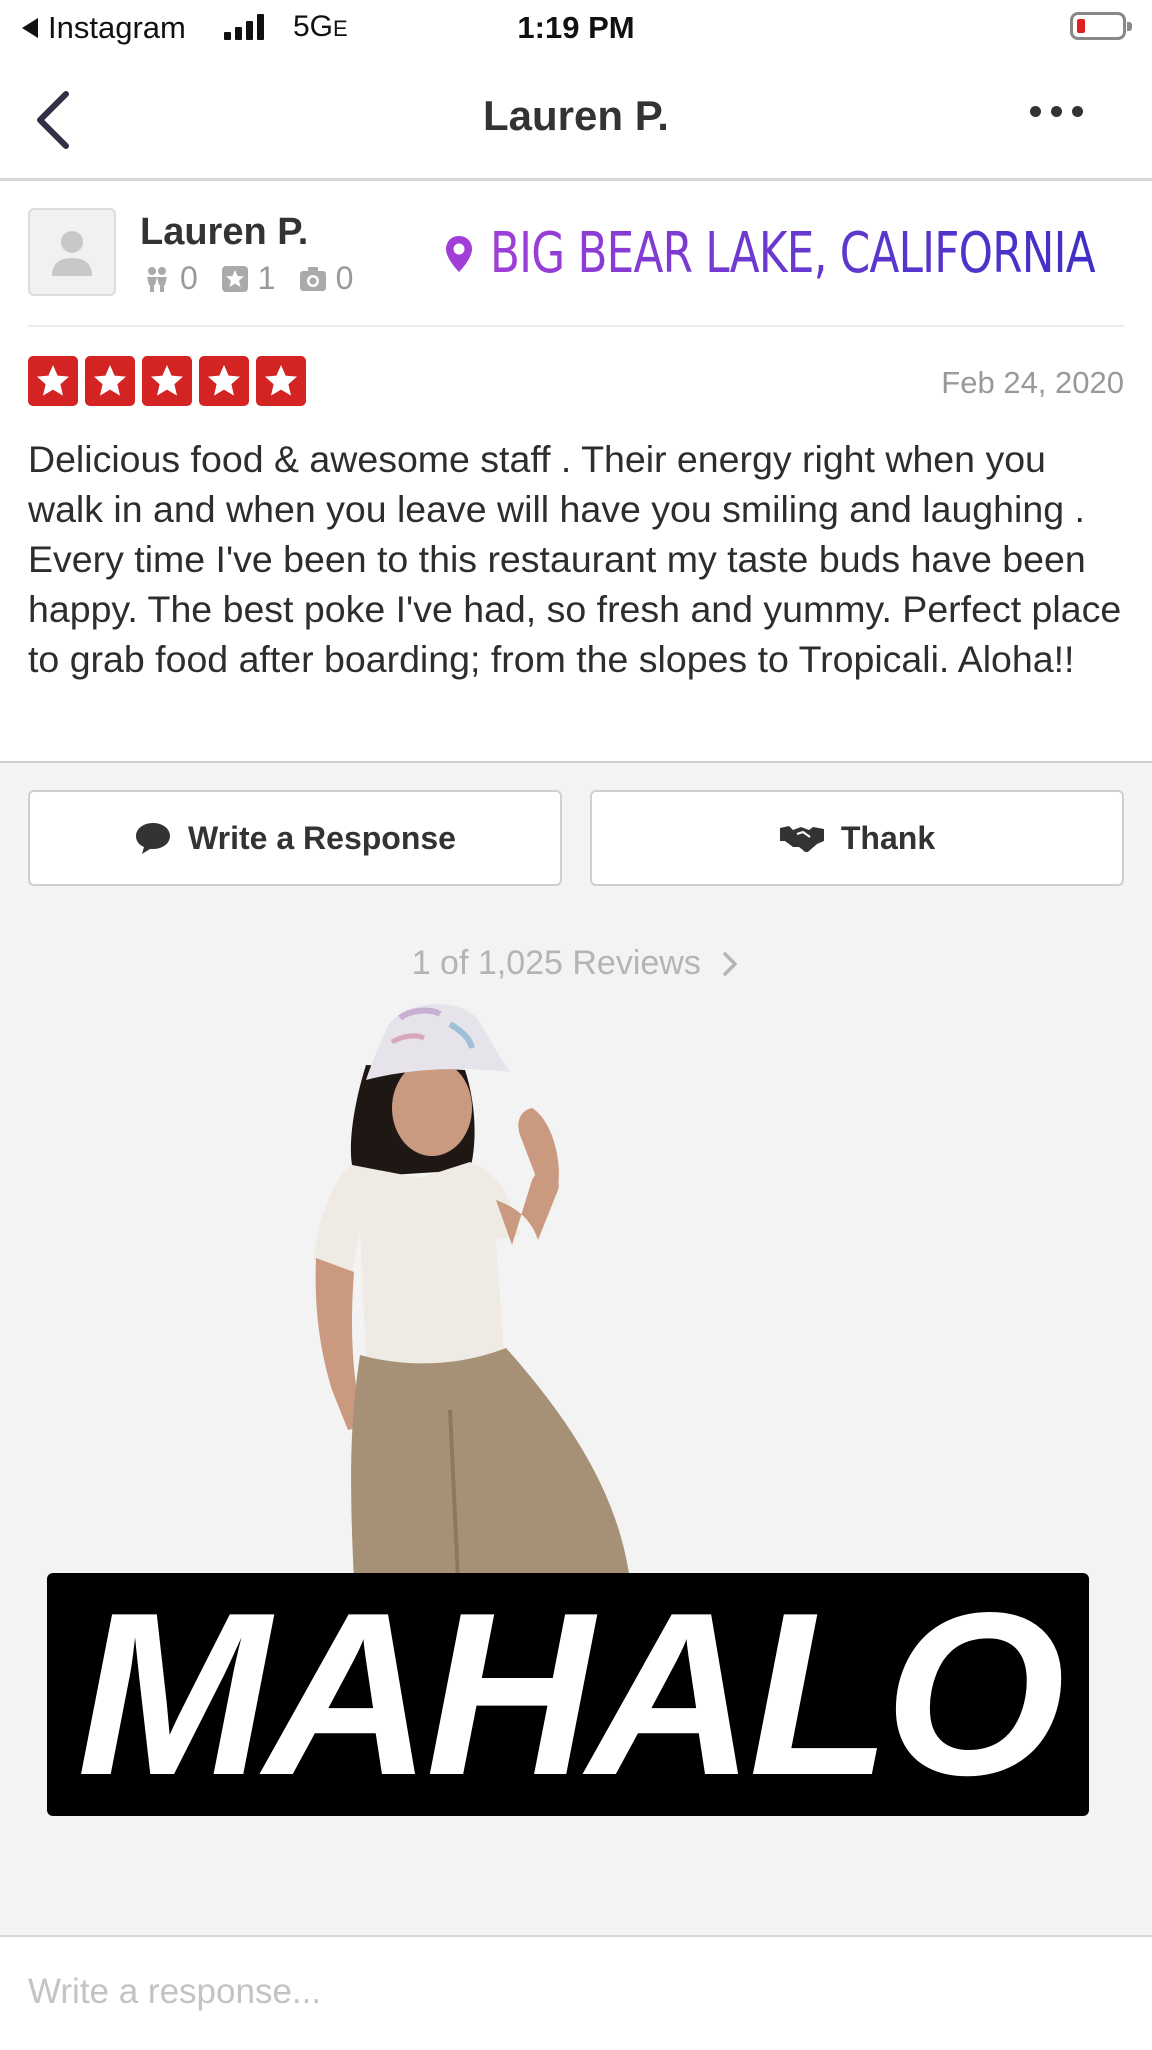 Image resolution: width=1152 pixels, height=2050 pixels. Describe the element at coordinates (266, 278) in the screenshot. I see `reviews-count: 1` at that location.